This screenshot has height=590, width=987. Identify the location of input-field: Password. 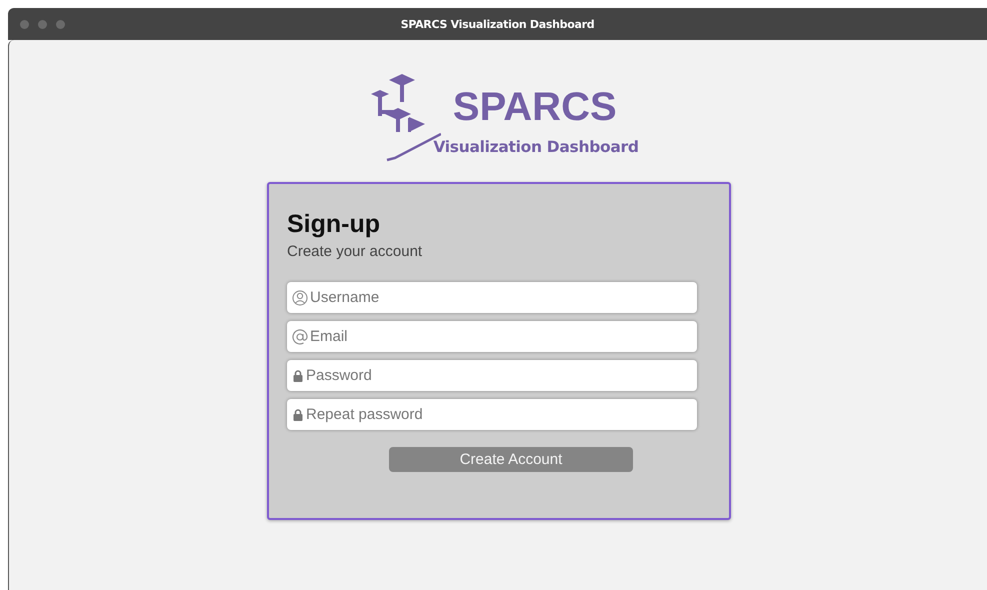
(492, 375).